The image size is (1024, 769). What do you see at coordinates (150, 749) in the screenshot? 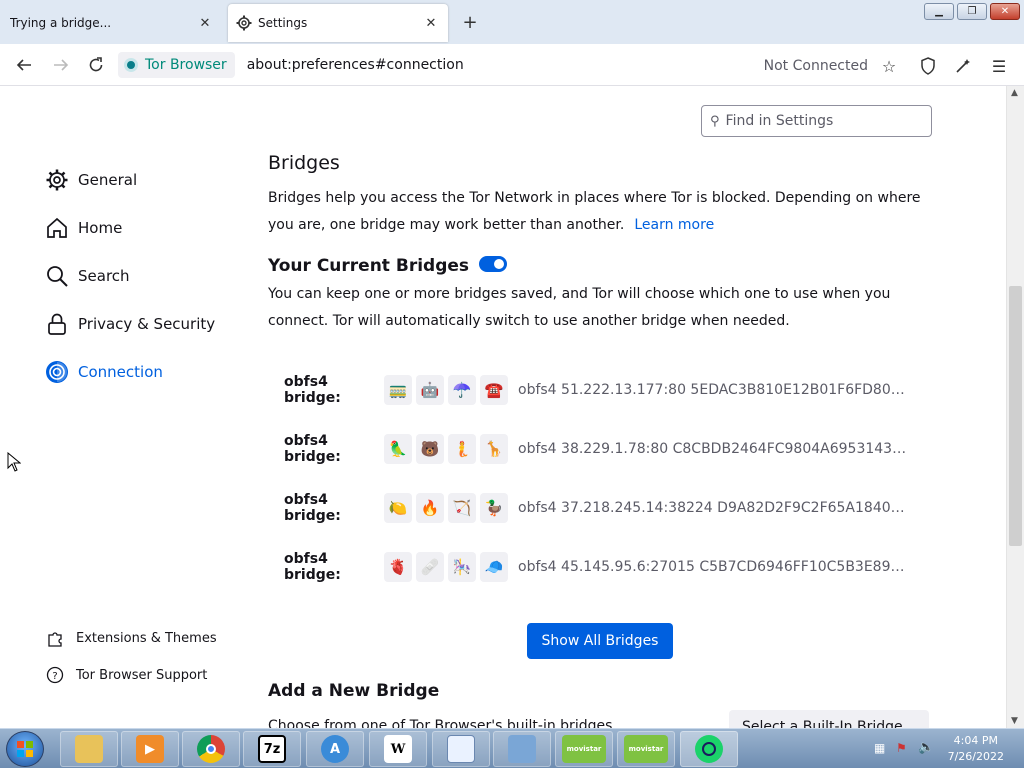
I see `taskbar-media-player: ▶` at bounding box center [150, 749].